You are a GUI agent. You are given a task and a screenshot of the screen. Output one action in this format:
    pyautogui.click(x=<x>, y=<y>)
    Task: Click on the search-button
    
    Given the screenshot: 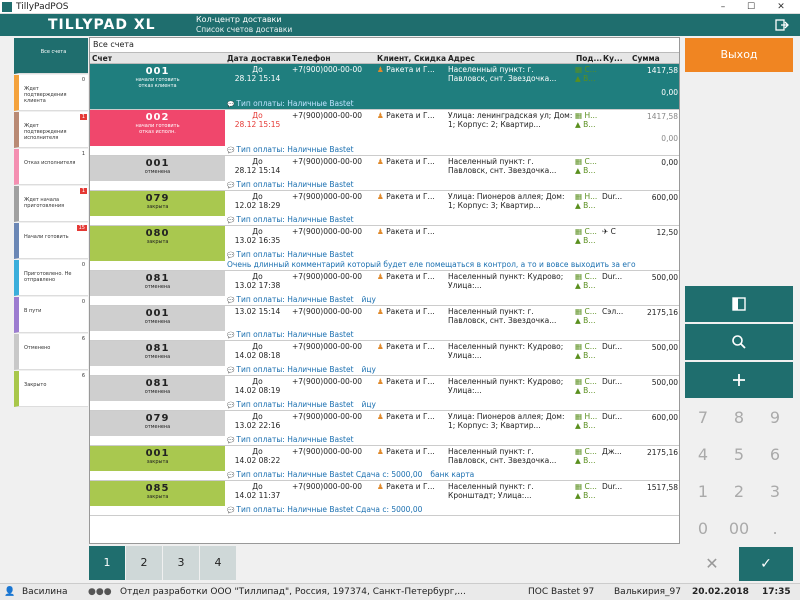 What is the action you would take?
    pyautogui.click(x=739, y=342)
    